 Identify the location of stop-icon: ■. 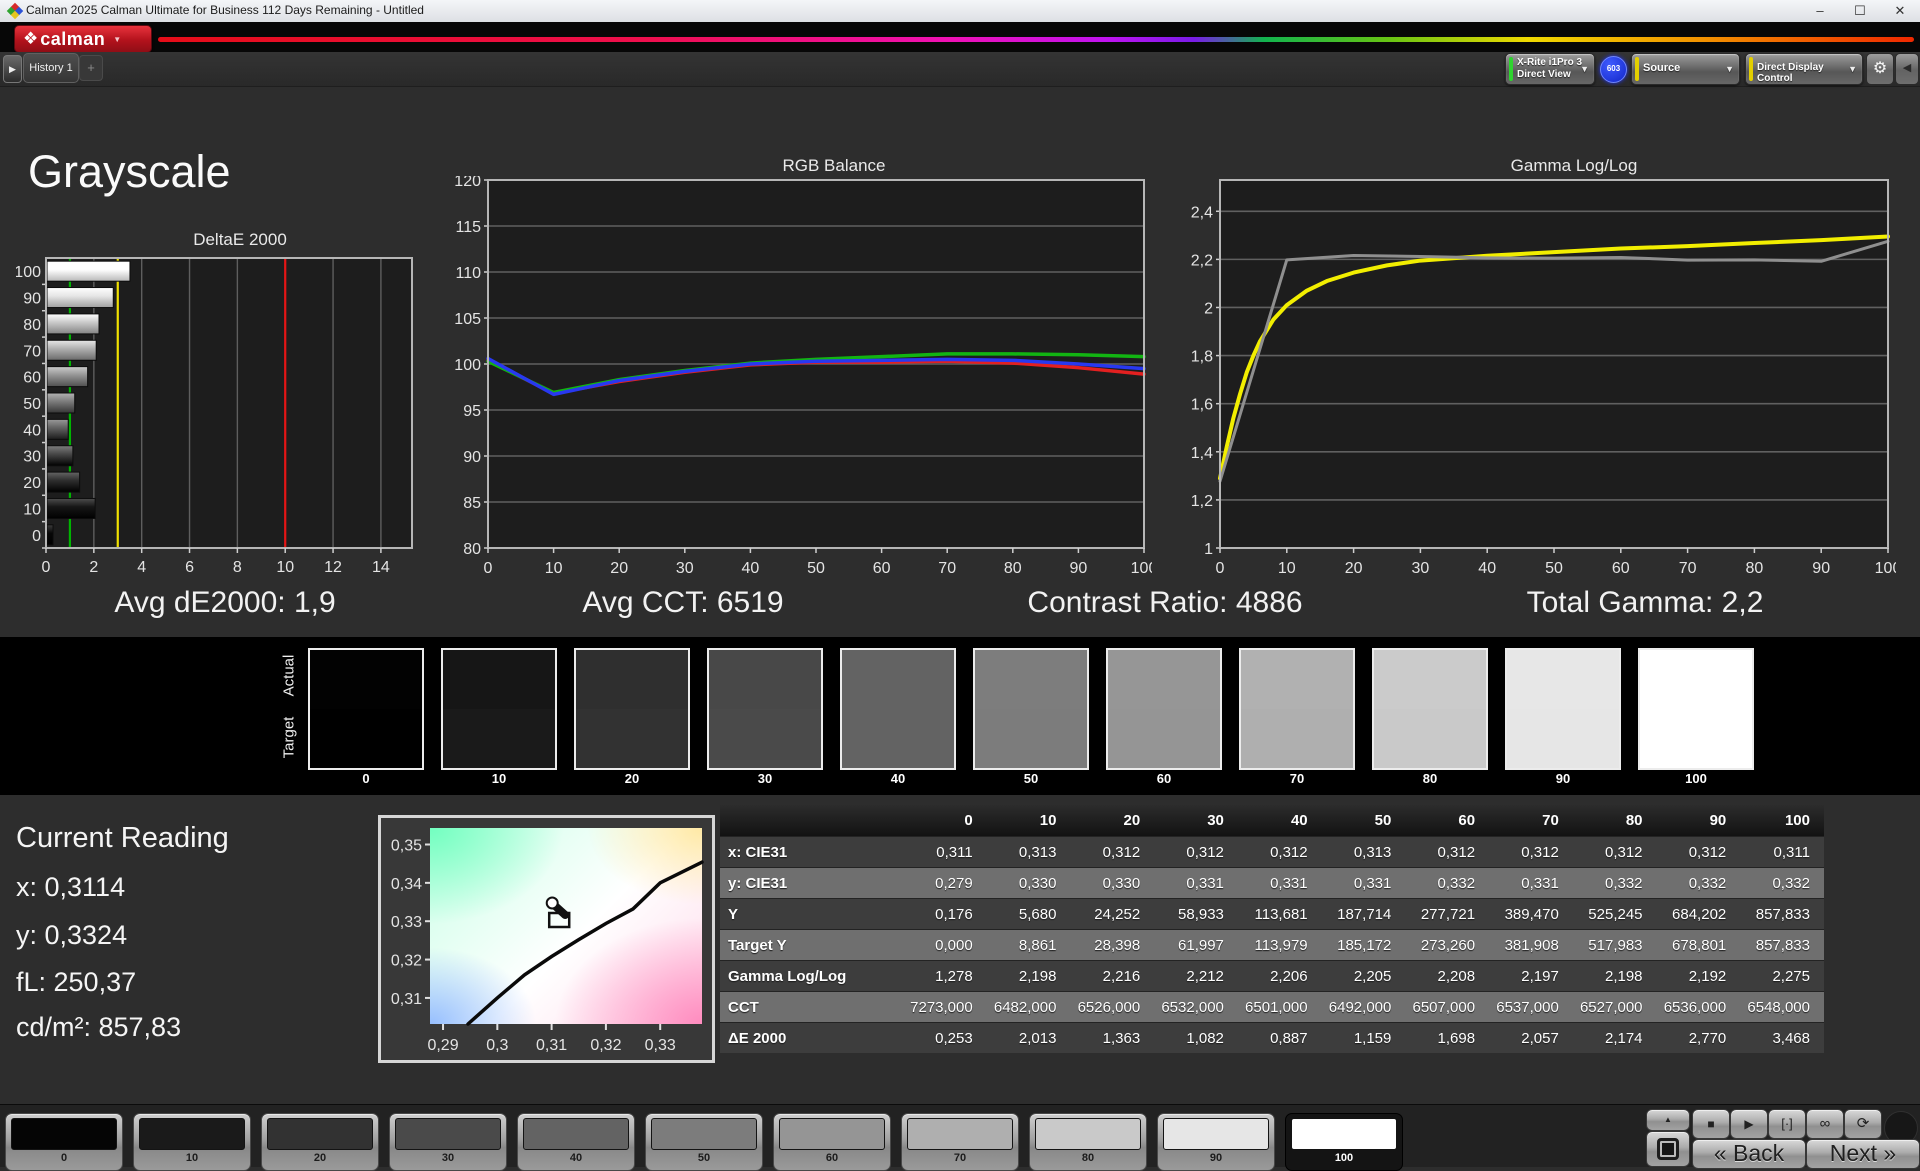
(1711, 1124).